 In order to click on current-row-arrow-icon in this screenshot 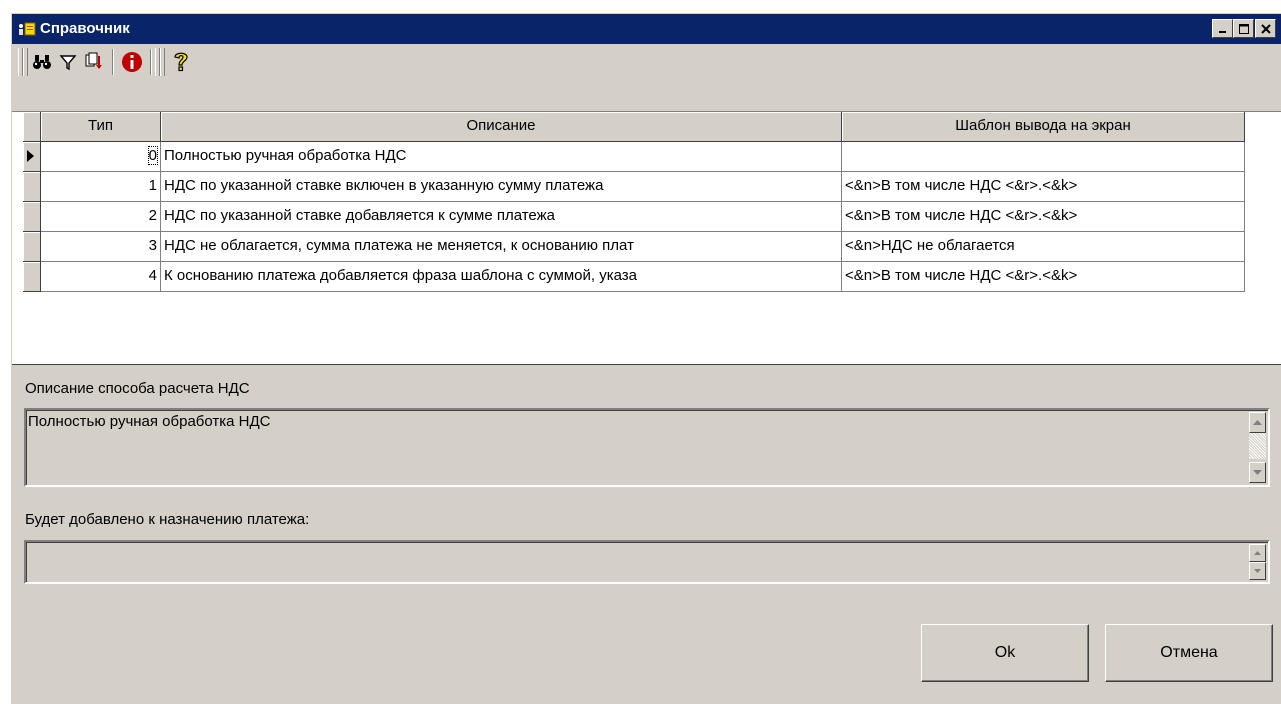, I will do `click(30, 156)`.